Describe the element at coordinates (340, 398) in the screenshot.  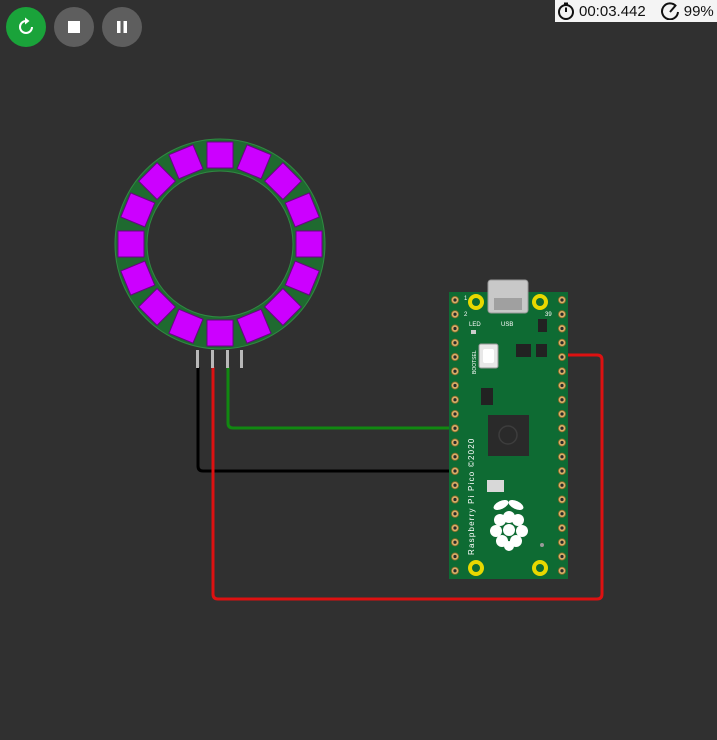
I see `wire-data` at that location.